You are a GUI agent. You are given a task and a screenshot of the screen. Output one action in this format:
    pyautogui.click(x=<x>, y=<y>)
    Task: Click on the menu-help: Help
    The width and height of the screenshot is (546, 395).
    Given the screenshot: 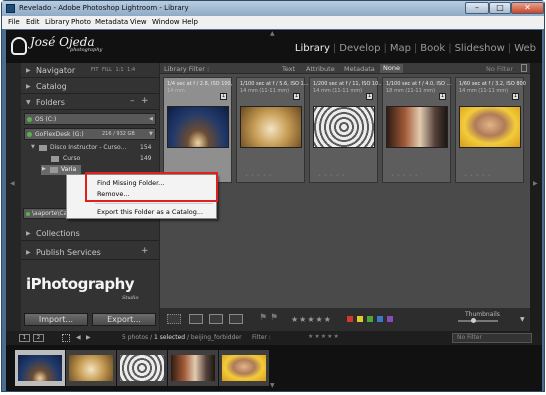 What is the action you would take?
    pyautogui.click(x=190, y=22)
    